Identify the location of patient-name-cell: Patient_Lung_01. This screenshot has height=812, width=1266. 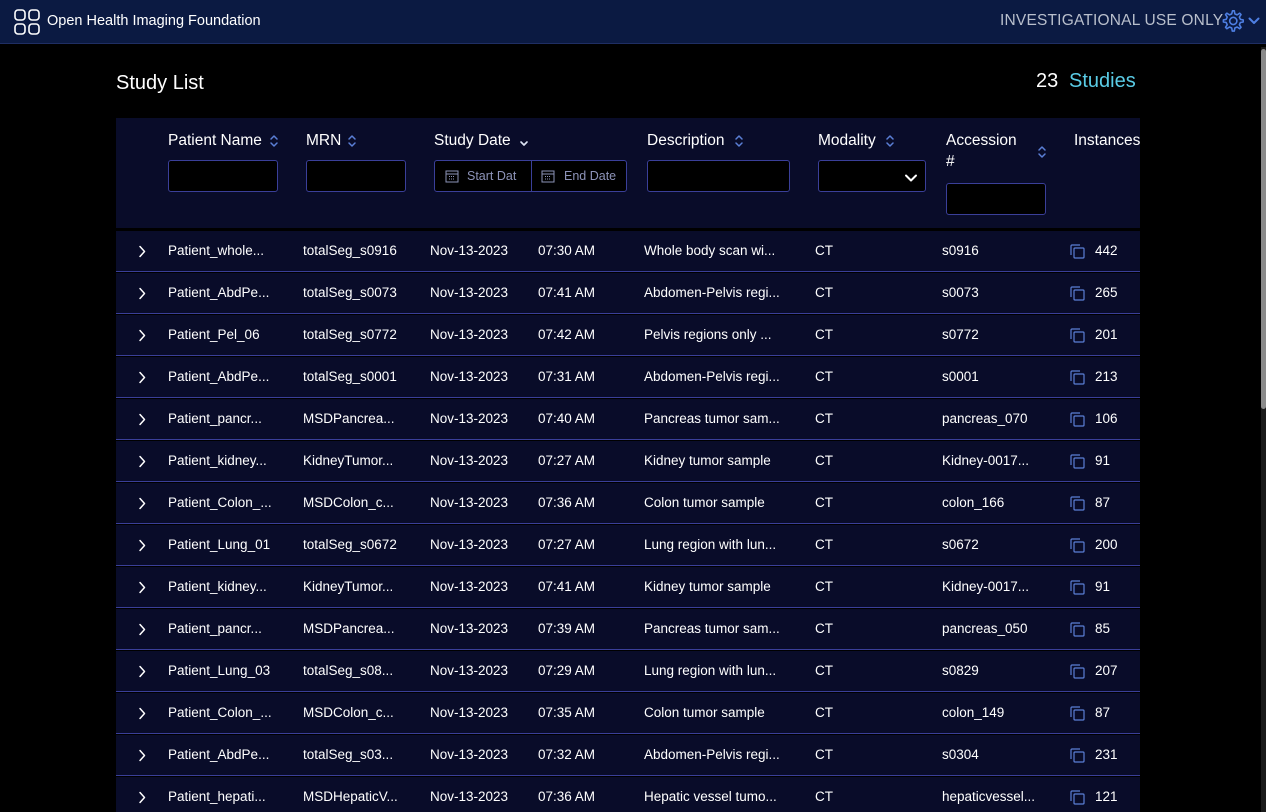
(219, 544).